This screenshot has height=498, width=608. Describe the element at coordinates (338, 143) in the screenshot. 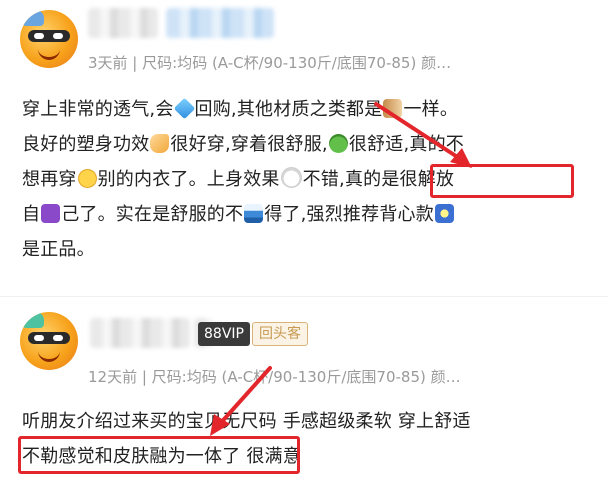

I see `frog-emoji-icon` at that location.